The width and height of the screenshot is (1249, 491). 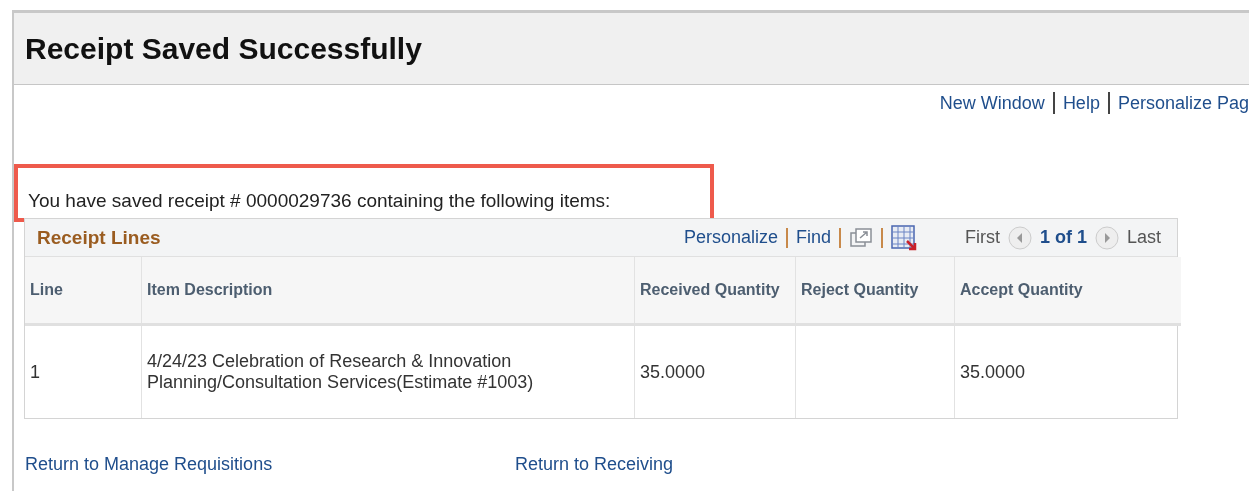 I want to click on first-label: First, so click(x=982, y=237).